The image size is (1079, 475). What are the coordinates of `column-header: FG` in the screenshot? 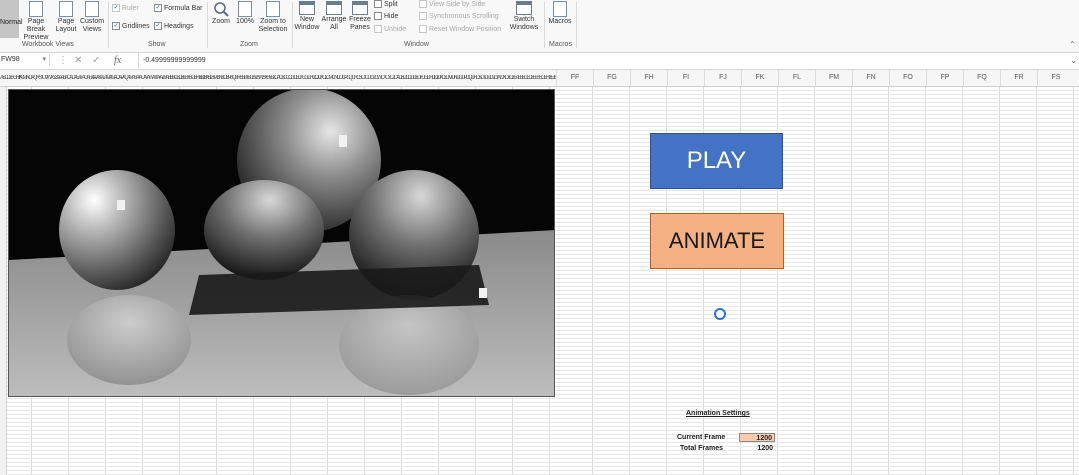 It's located at (611, 78).